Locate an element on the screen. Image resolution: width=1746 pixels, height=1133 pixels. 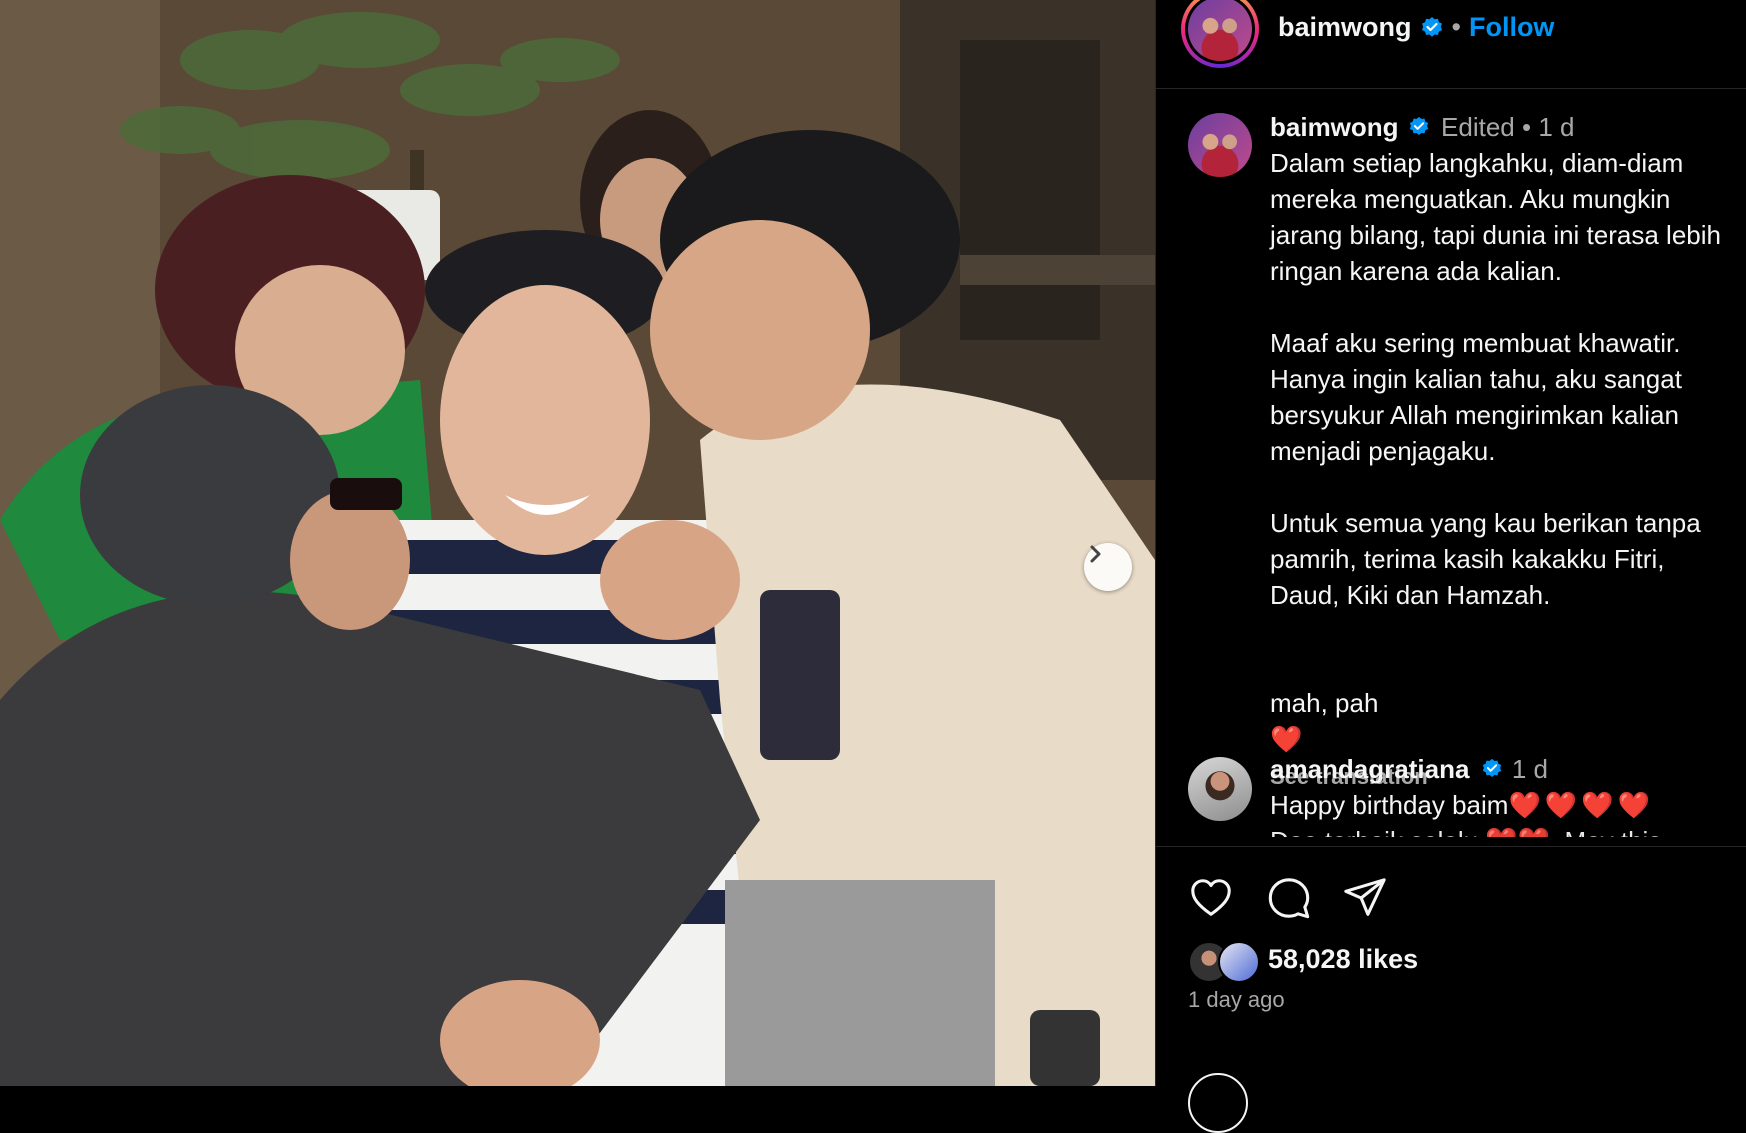
follow-button: Follow is located at coordinates (1511, 27).